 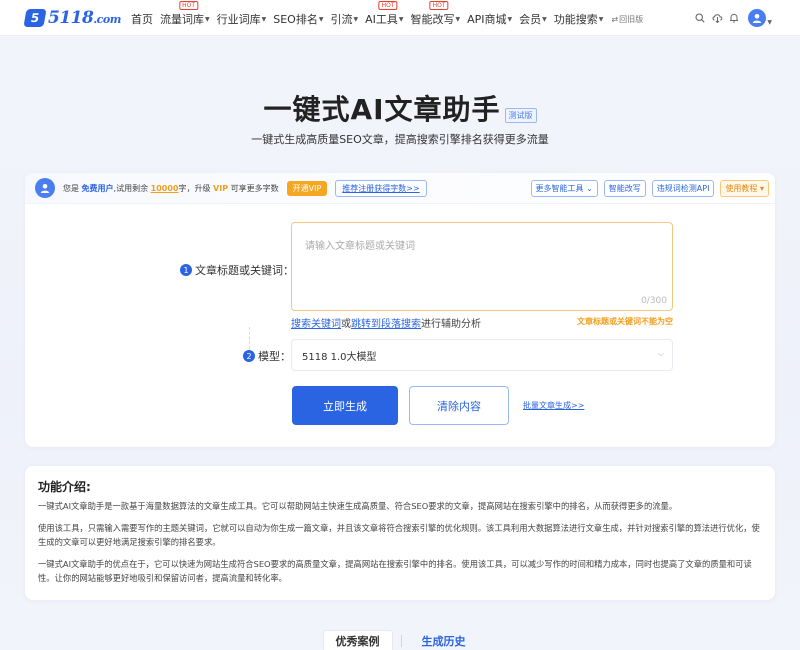 I want to click on user-type: 免费用户, so click(x=97, y=188).